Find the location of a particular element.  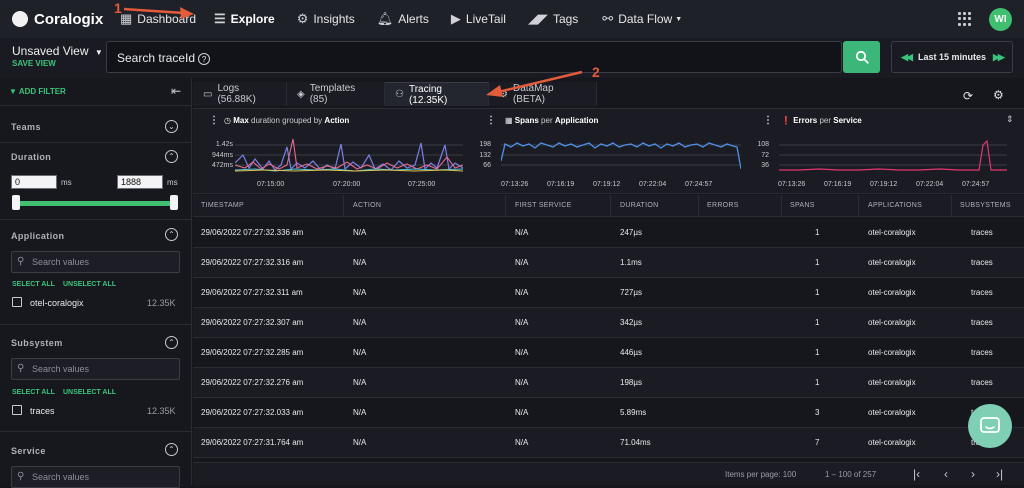

chat-support-button is located at coordinates (990, 426).